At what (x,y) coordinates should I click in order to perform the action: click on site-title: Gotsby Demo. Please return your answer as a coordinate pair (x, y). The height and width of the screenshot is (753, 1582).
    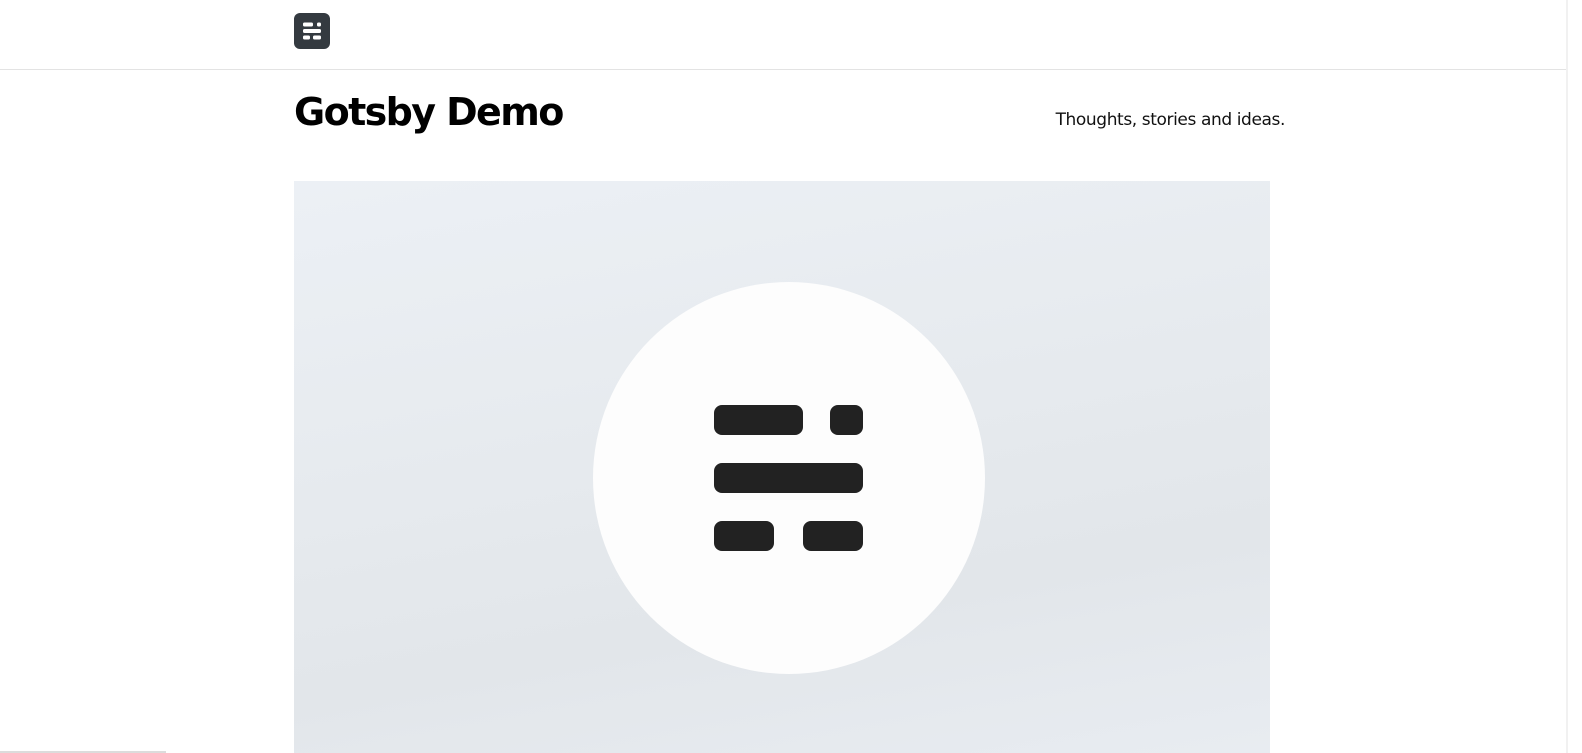
    Looking at the image, I should click on (429, 112).